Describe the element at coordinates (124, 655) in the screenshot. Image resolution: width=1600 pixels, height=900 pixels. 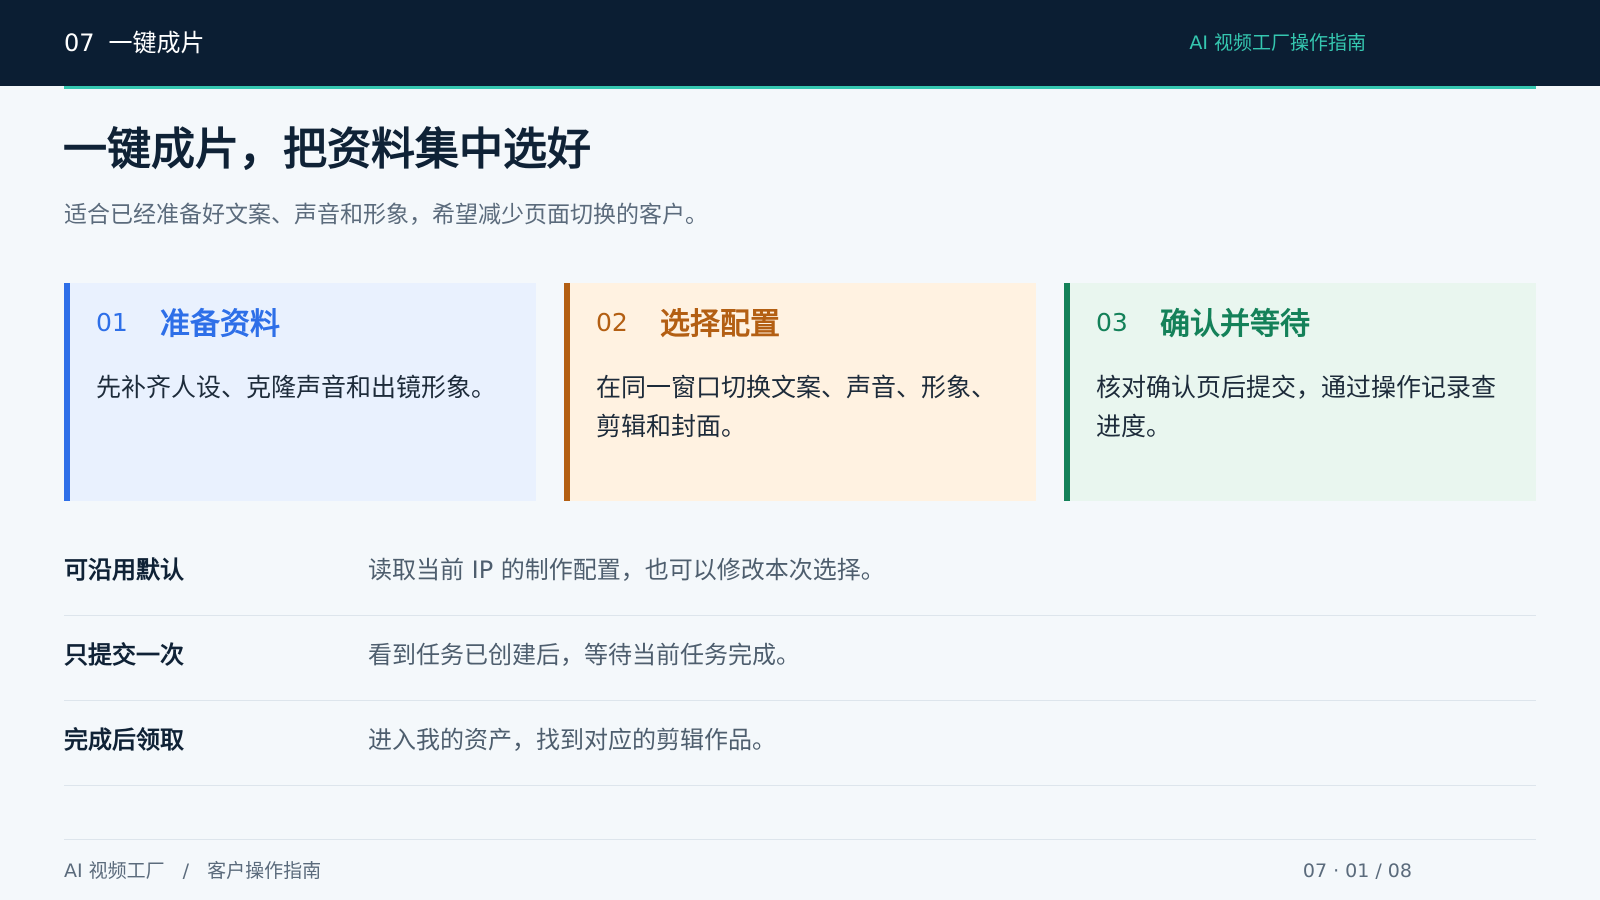
I see `note-label: 只提交一次` at that location.